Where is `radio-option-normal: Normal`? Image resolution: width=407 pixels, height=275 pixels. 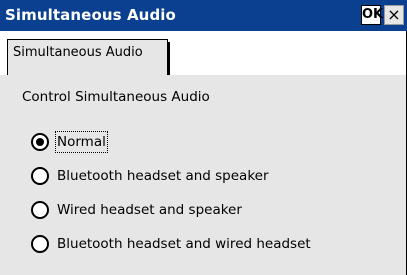 radio-option-normal: Normal is located at coordinates (69, 142).